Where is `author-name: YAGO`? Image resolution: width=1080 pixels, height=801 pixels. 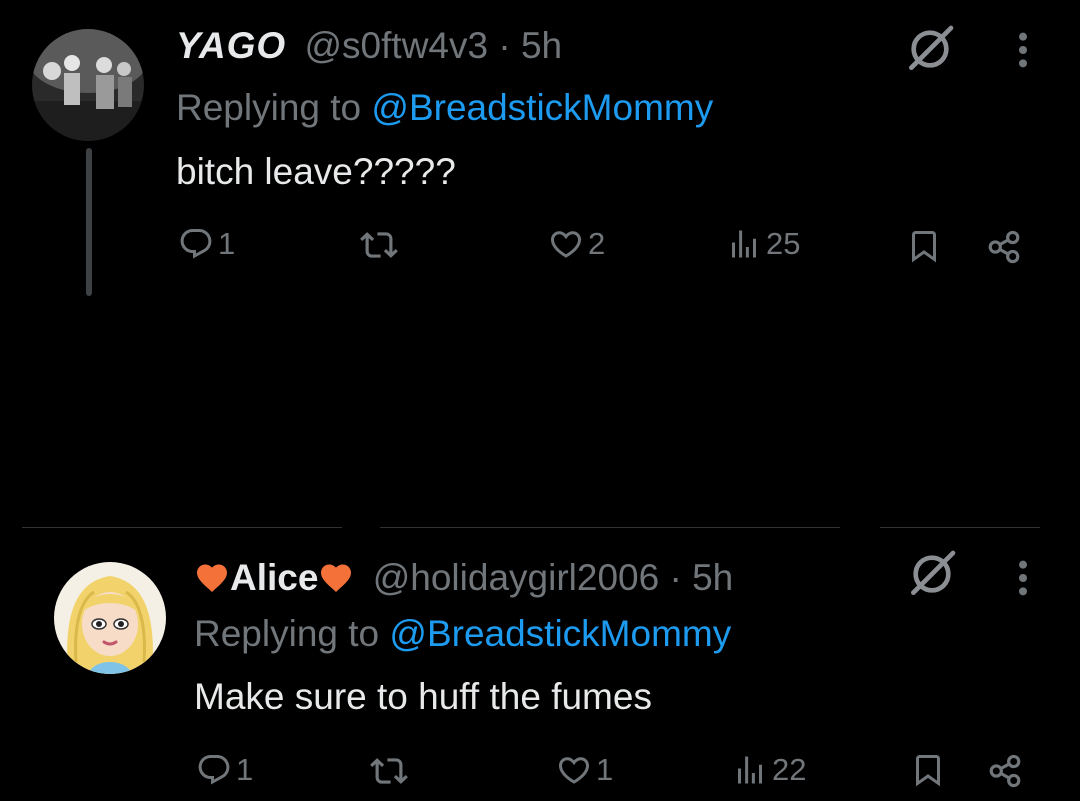
author-name: YAGO is located at coordinates (231, 45).